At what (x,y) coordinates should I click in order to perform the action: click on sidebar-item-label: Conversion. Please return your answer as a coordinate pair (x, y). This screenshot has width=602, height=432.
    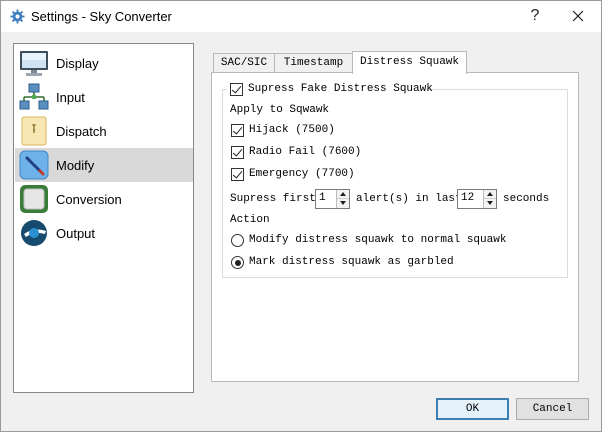
    Looking at the image, I should click on (89, 199).